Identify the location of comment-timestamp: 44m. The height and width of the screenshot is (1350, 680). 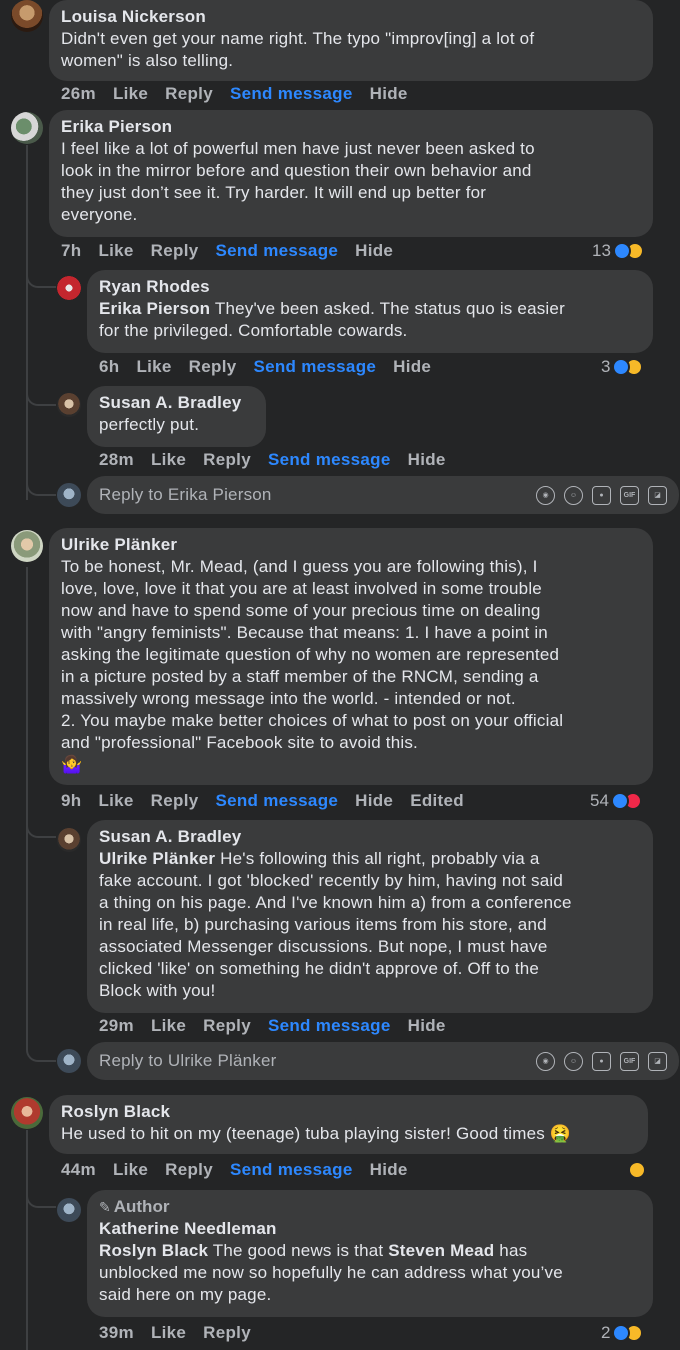
(78, 1170).